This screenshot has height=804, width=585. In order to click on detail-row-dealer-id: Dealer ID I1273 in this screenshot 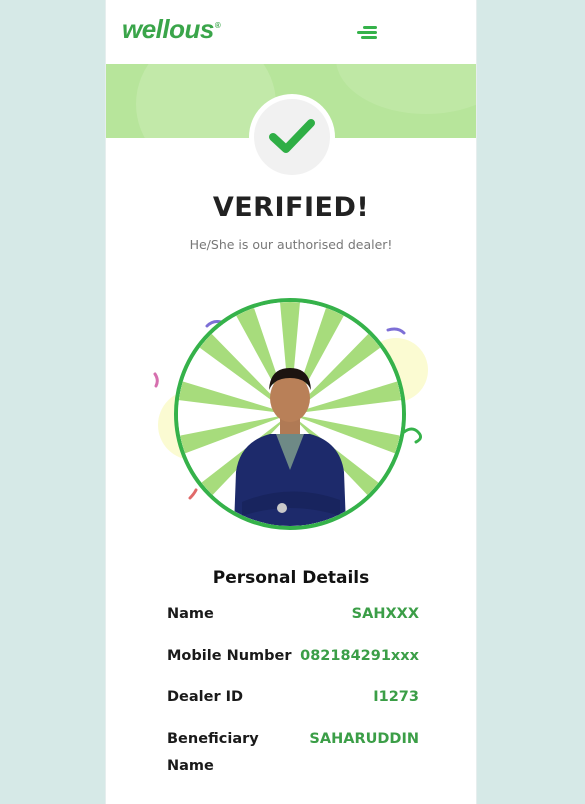, I will do `click(293, 697)`.